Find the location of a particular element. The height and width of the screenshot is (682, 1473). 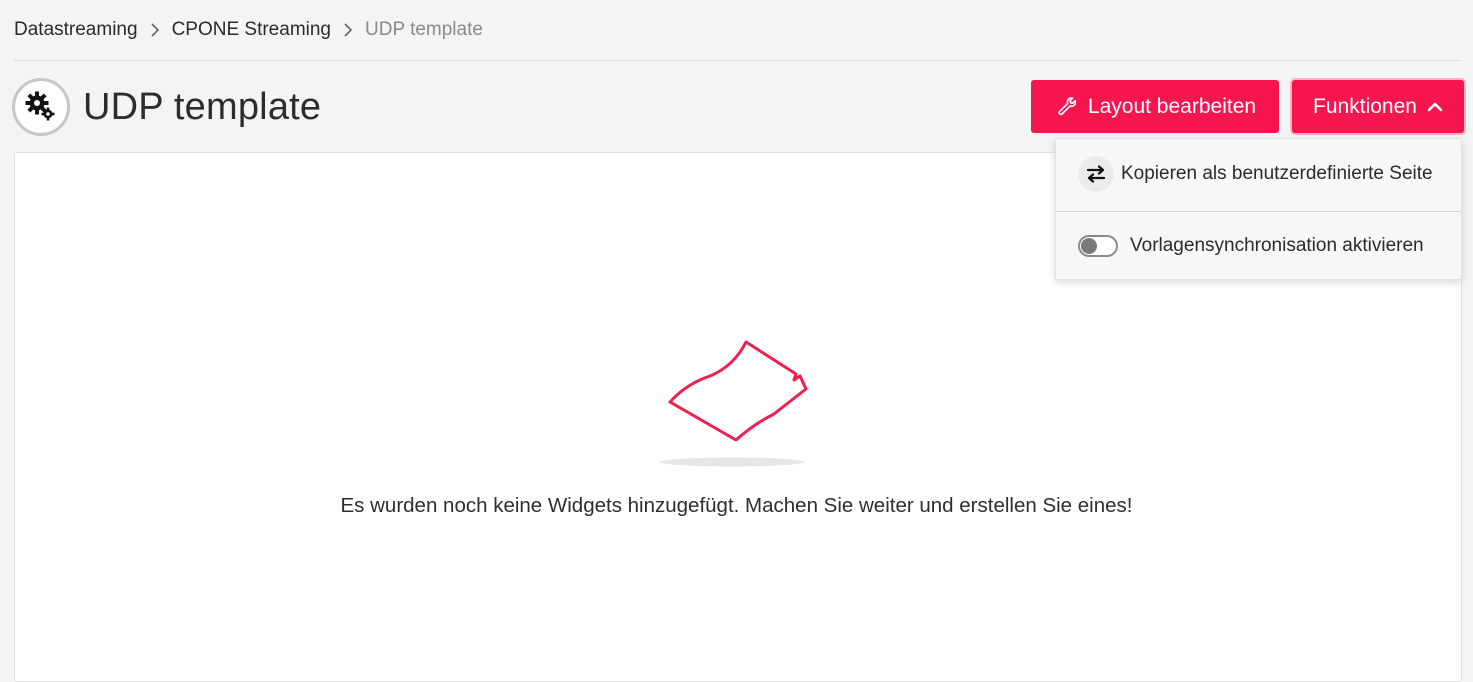

page-header: UDP template is located at coordinates (166, 107).